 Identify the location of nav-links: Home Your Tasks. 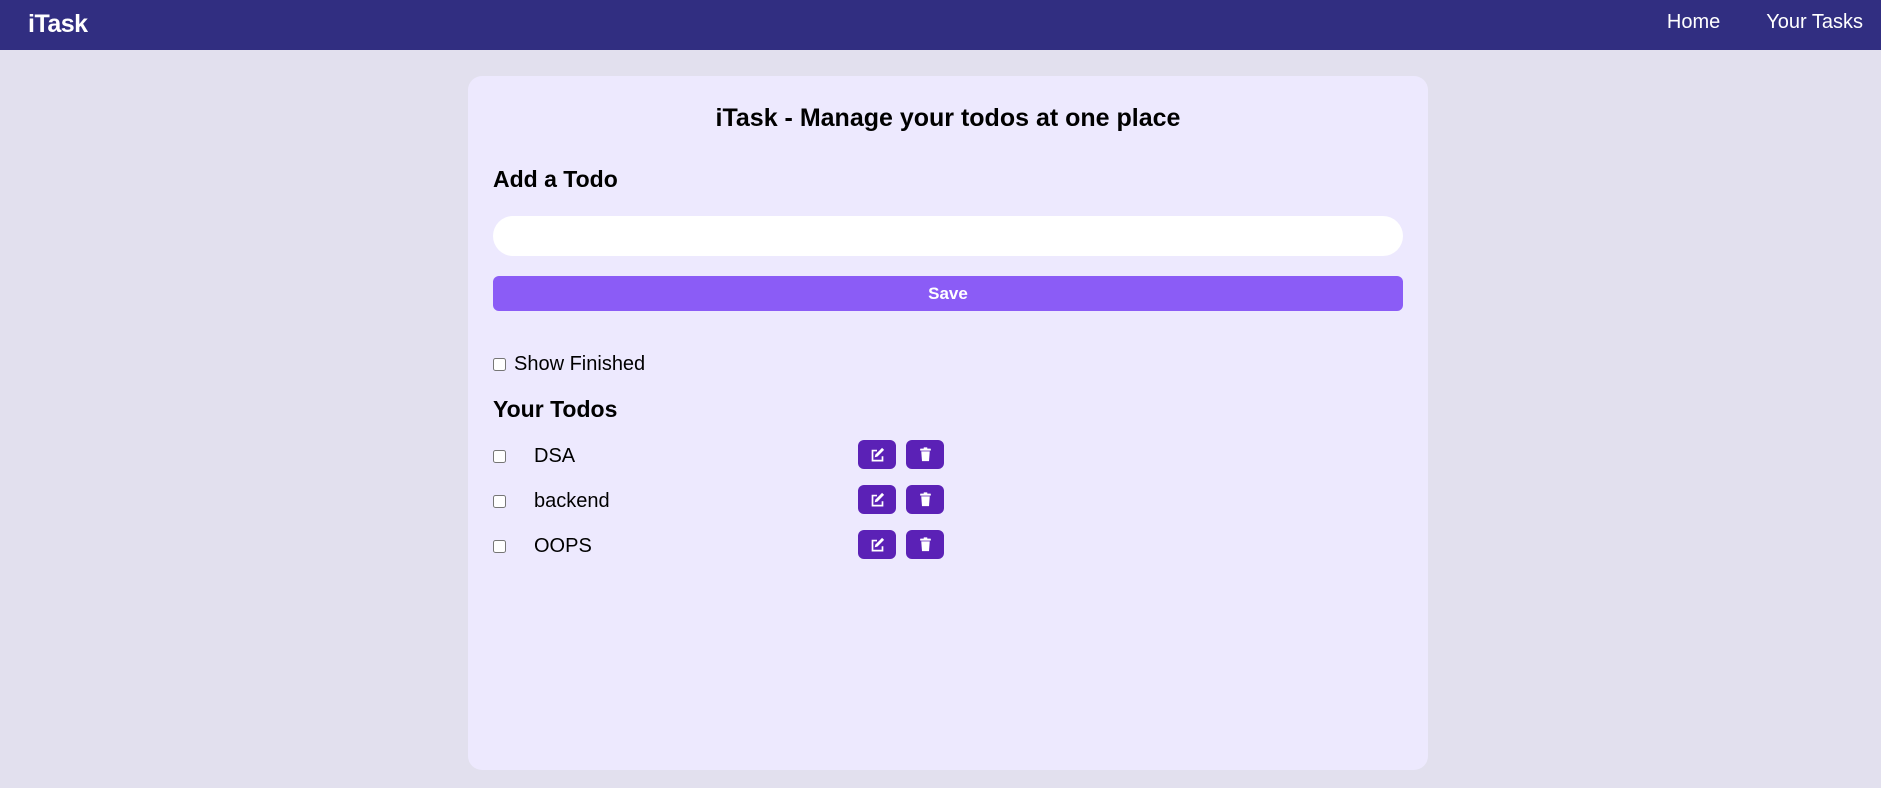
(1765, 22).